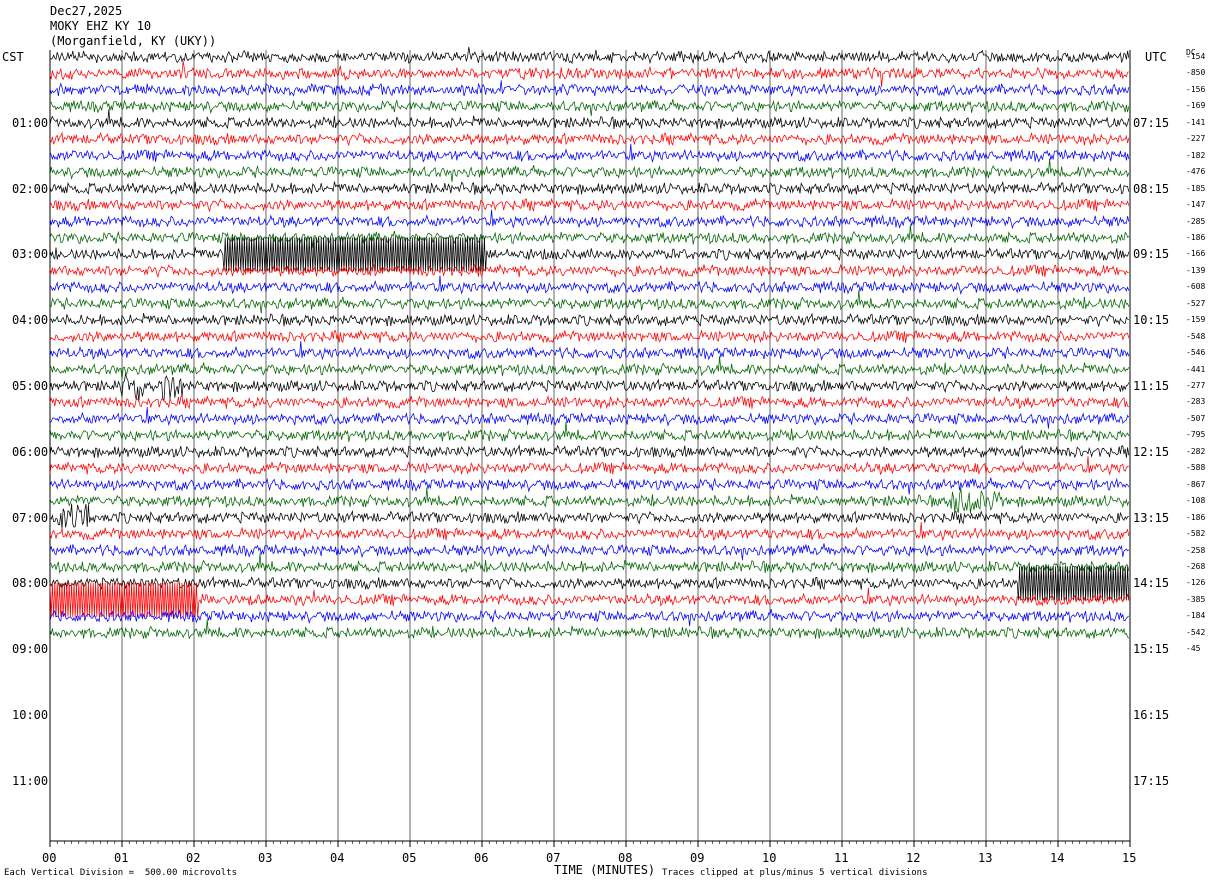 This screenshot has width=1210, height=886. I want to click on x-axis-title: TIME (MINUTES), so click(605, 870).